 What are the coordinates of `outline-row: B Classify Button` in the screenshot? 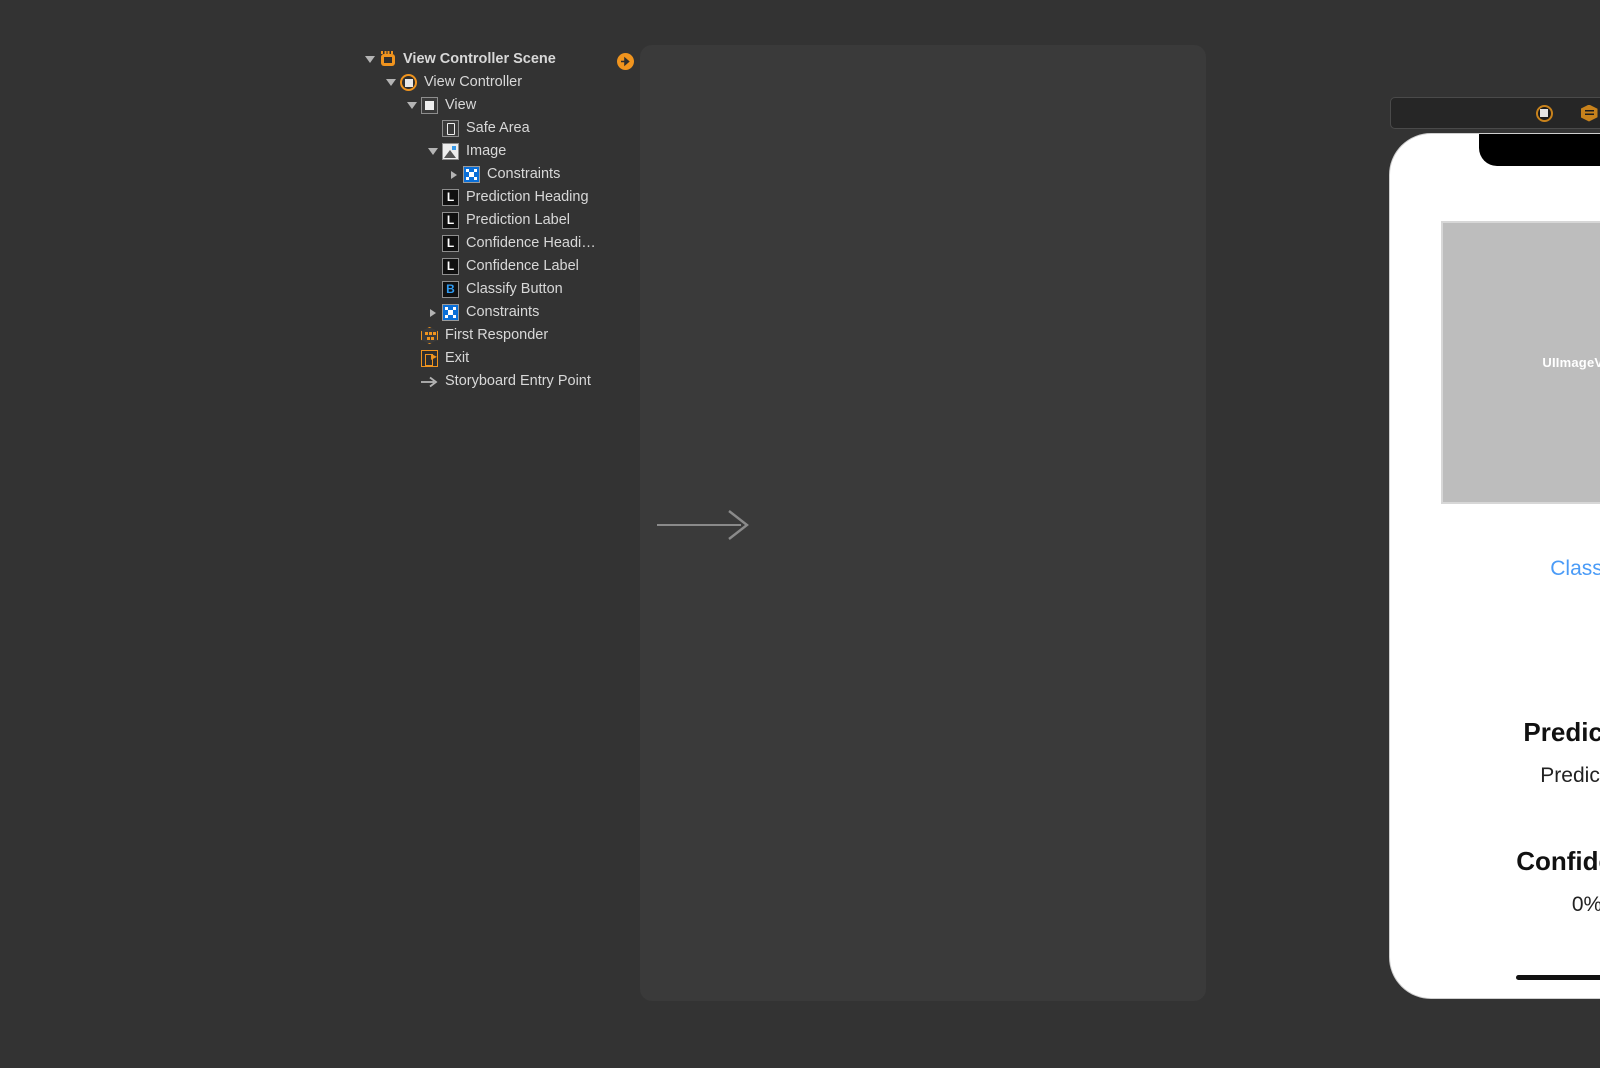 It's located at (502, 289).